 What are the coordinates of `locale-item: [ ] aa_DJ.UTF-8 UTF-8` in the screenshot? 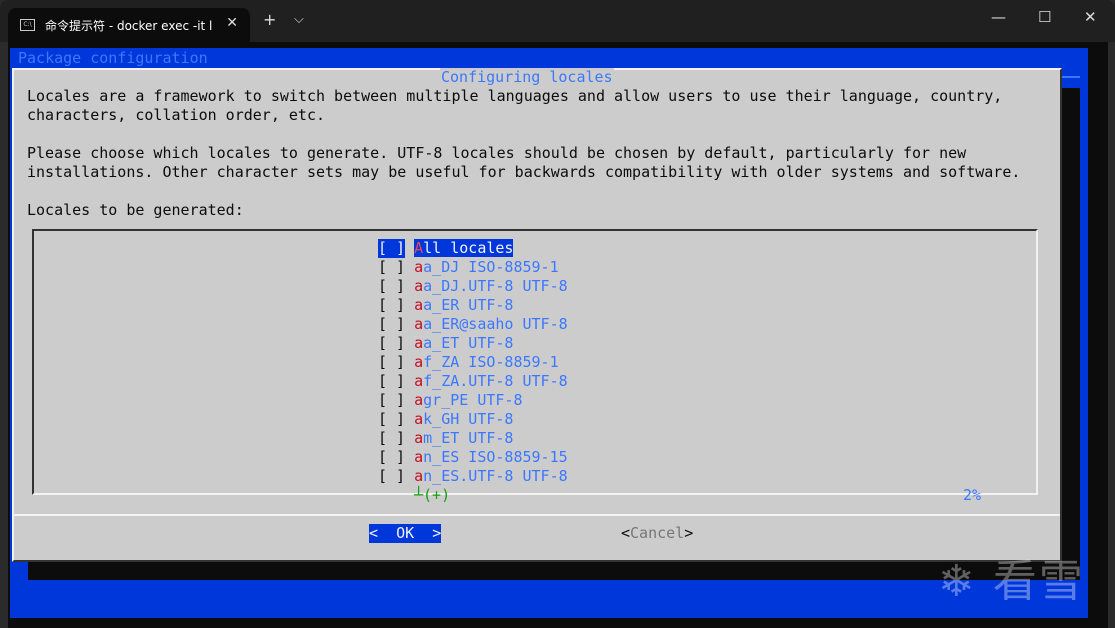 It's located at (473, 286).